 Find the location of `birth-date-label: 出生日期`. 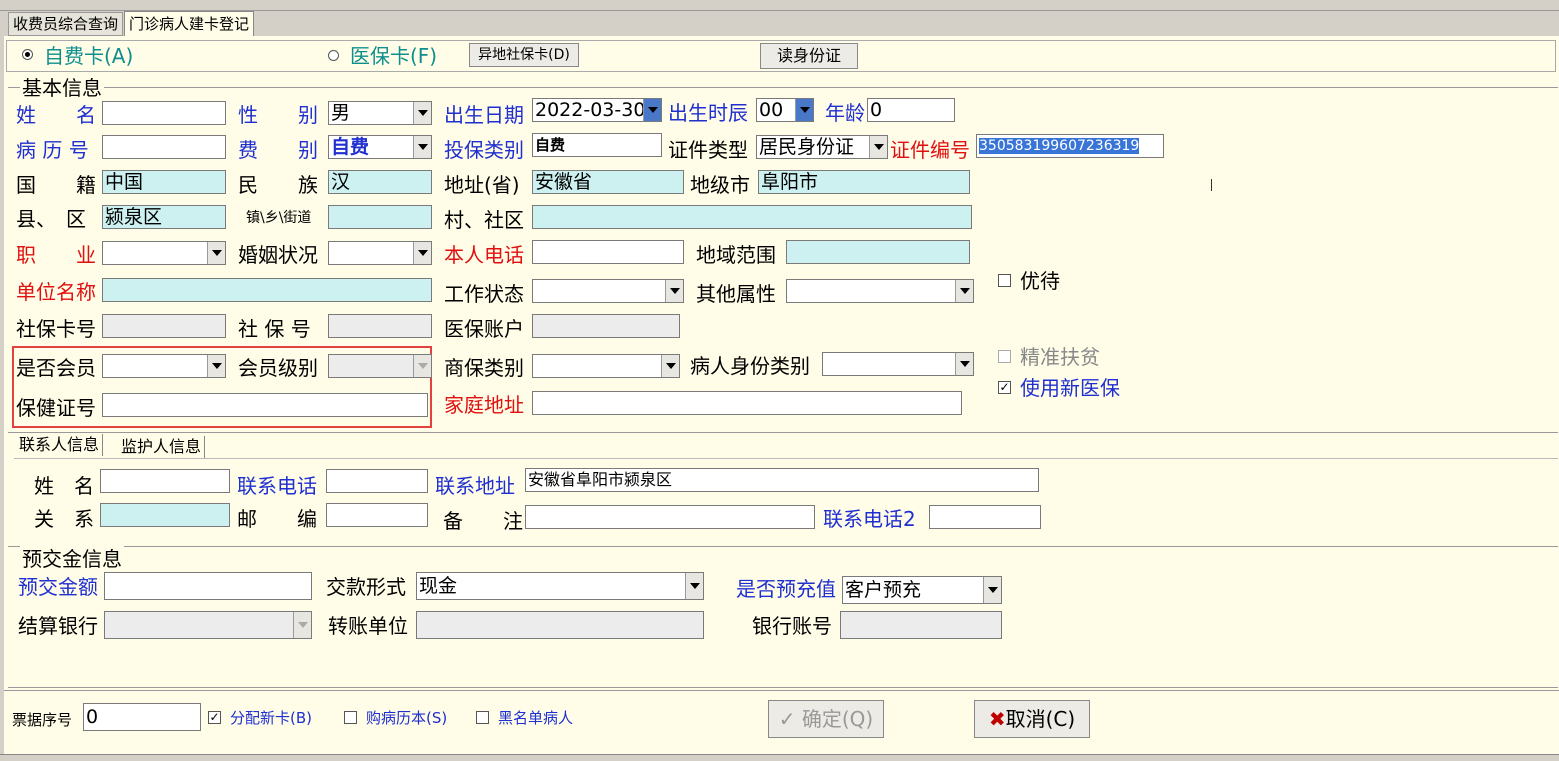

birth-date-label: 出生日期 is located at coordinates (484, 115).